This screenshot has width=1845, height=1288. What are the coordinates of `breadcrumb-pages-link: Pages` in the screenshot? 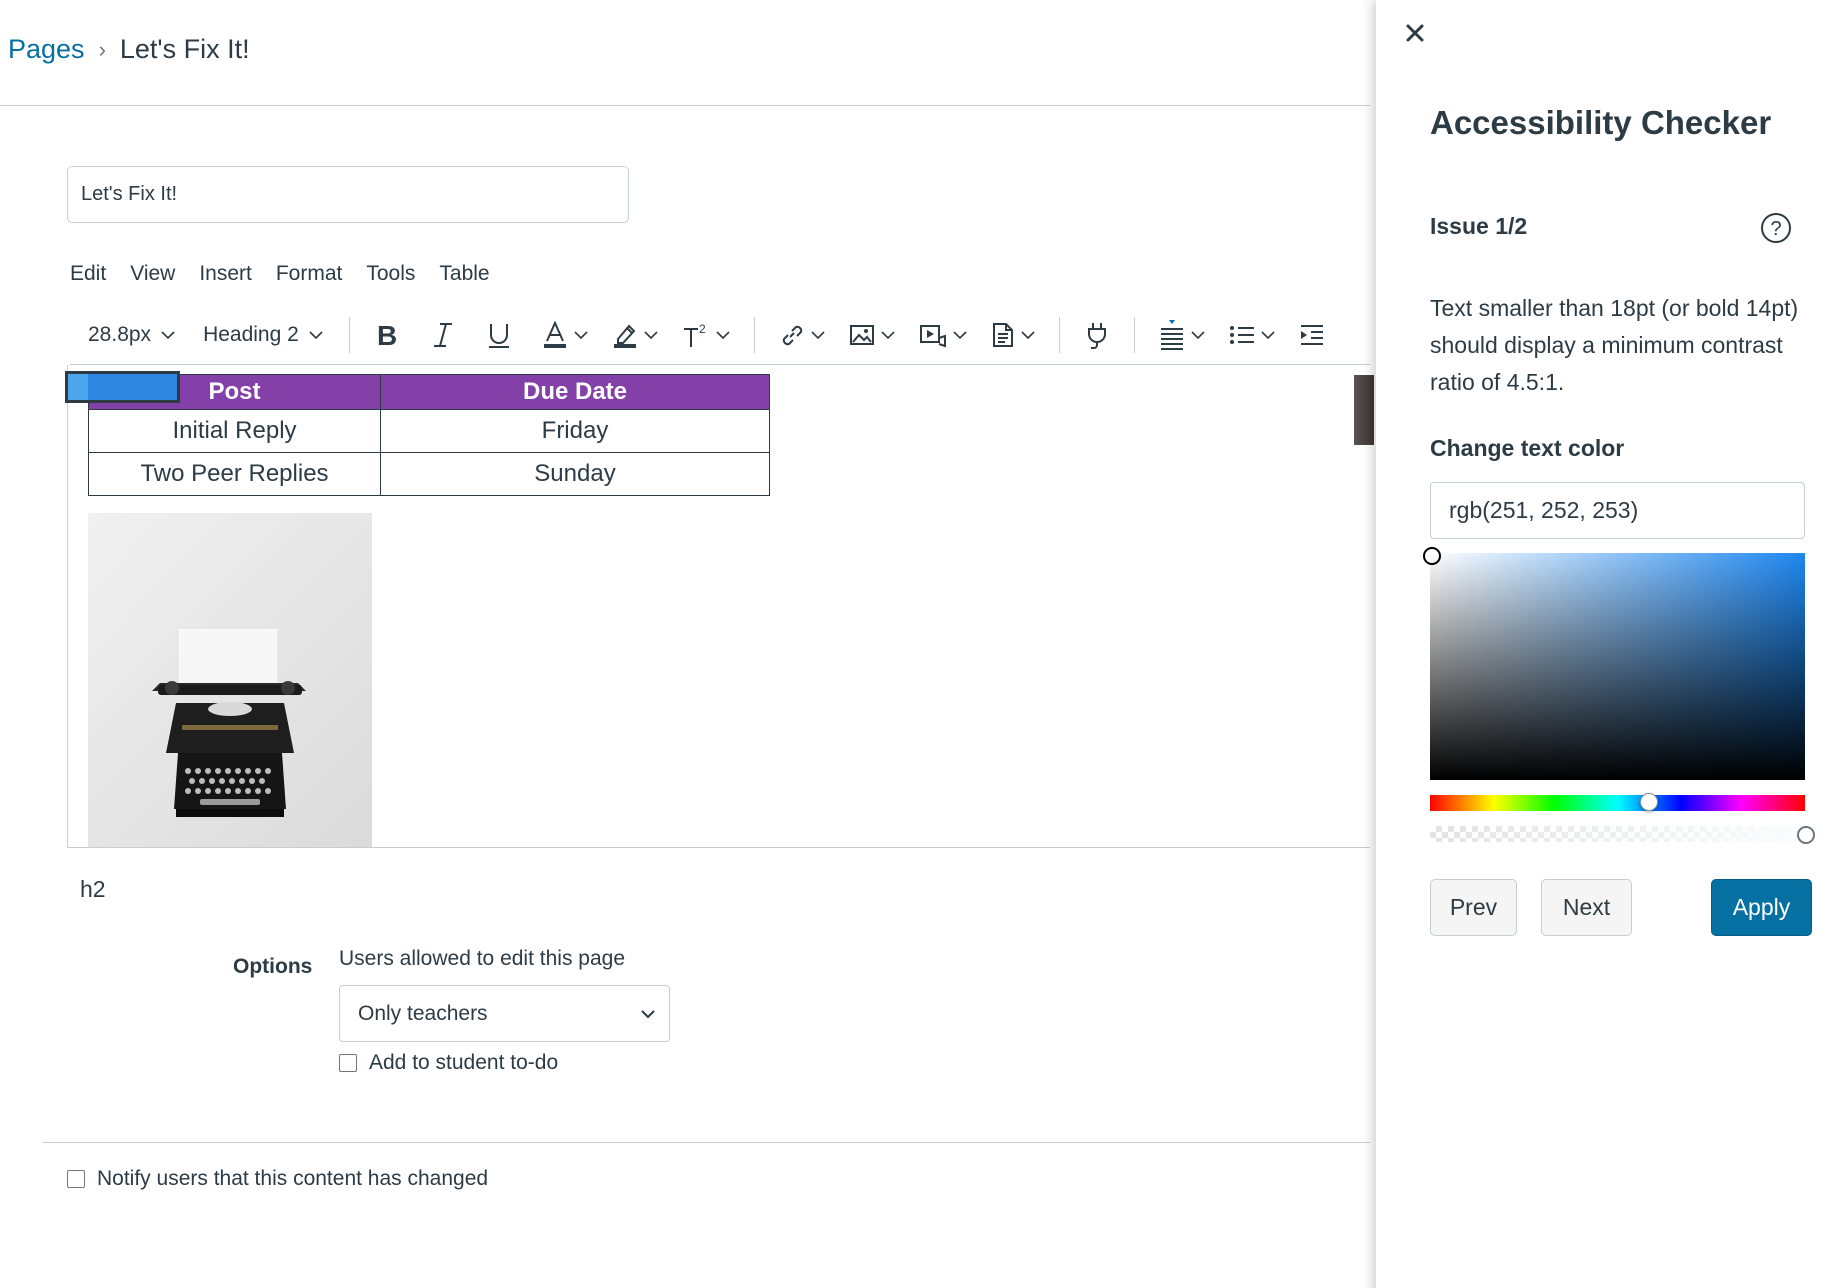 It's located at (46, 49).